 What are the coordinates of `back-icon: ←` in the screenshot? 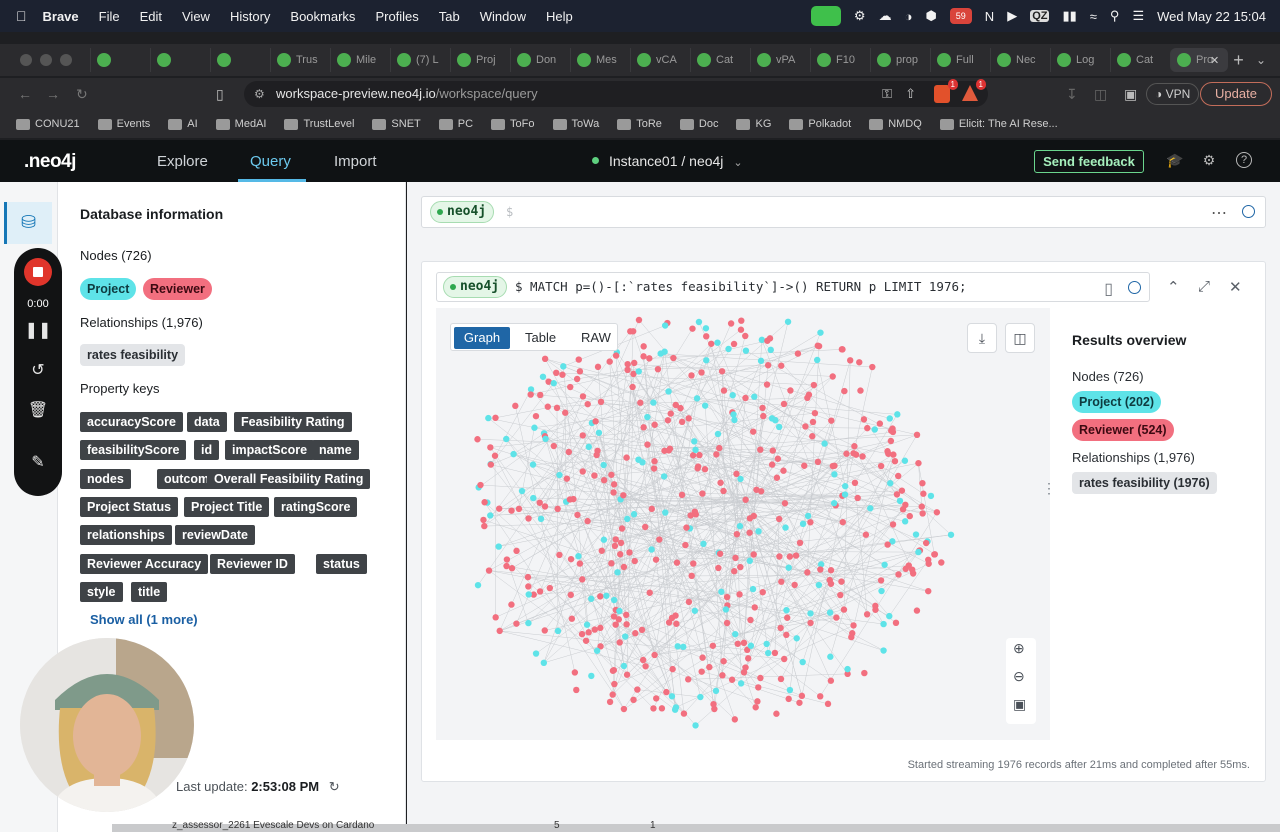 It's located at (25, 94).